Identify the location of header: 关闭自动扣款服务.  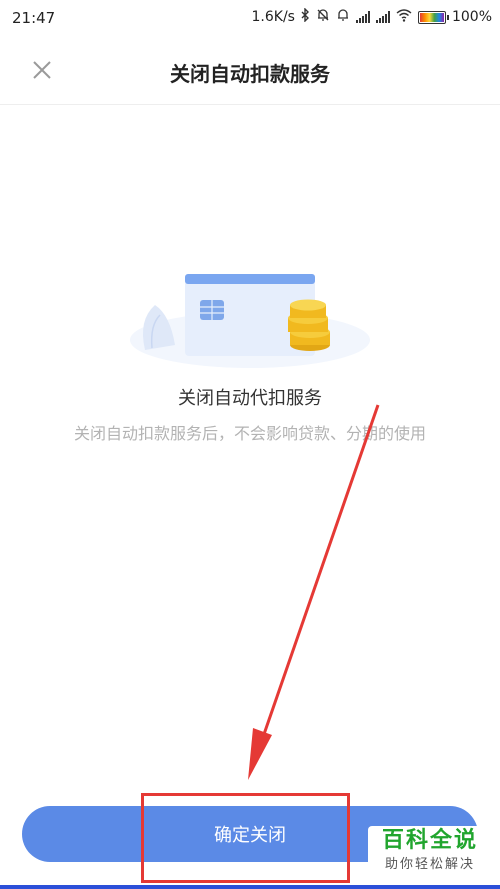
(250, 70).